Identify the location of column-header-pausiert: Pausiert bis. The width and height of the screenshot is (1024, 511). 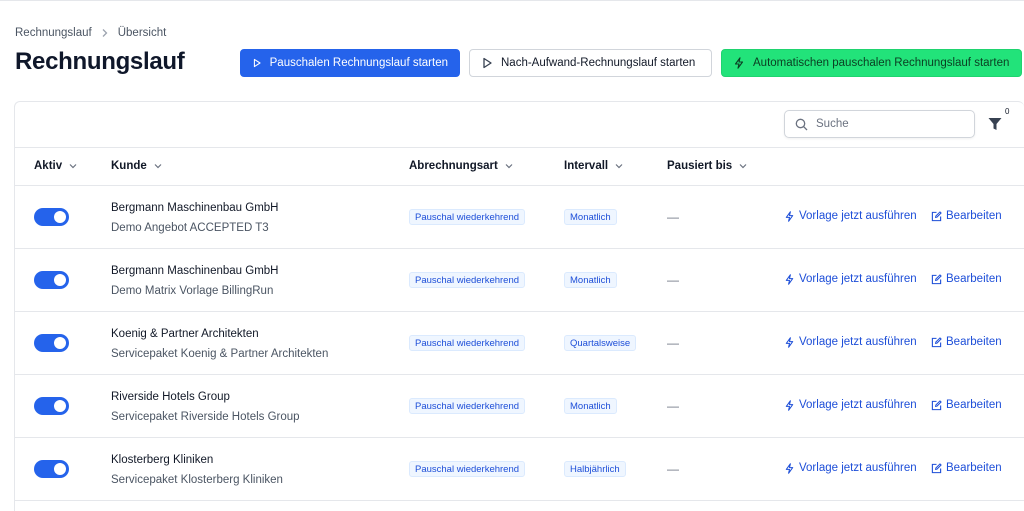
(707, 166).